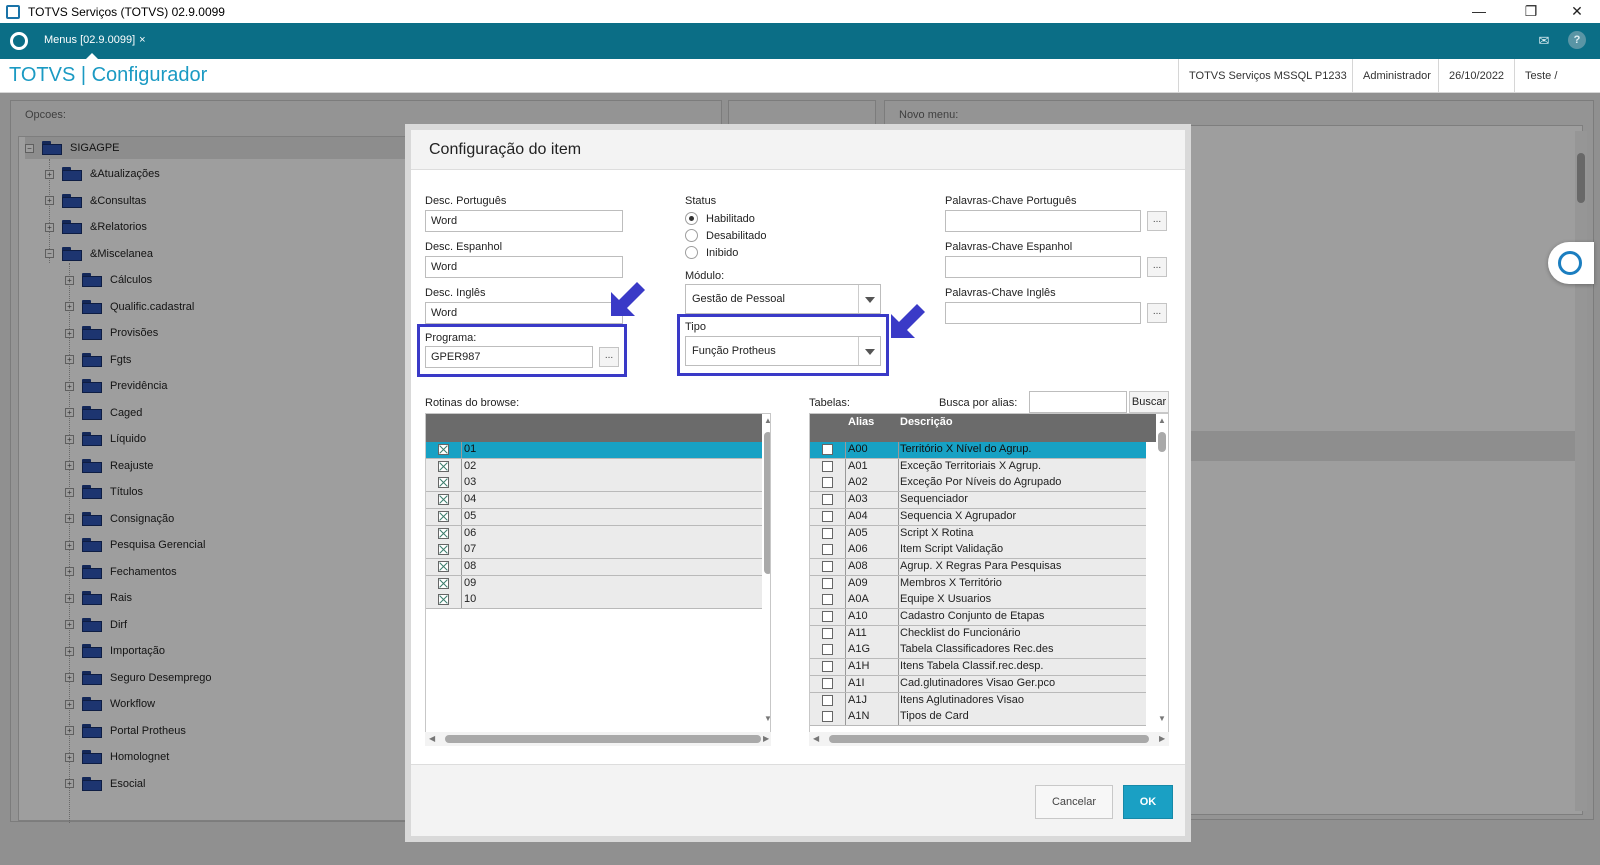 This screenshot has width=1600, height=865. I want to click on rotinas-grid: 01 02 03 04 05 06 07 08 09 10 ▲ ▼, so click(598, 576).